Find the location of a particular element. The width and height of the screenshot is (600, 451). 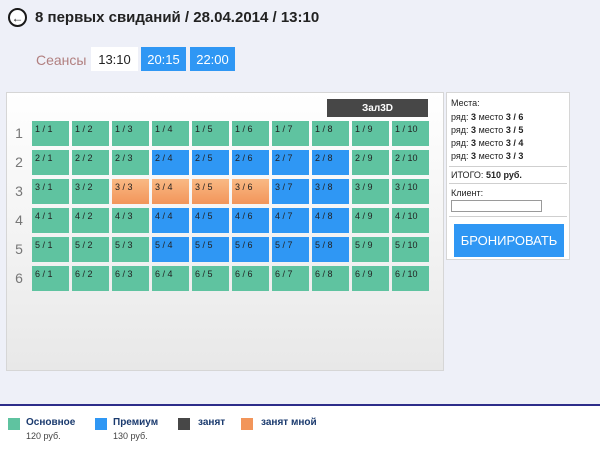

seat-basic: 6 / 4 is located at coordinates (170, 278).